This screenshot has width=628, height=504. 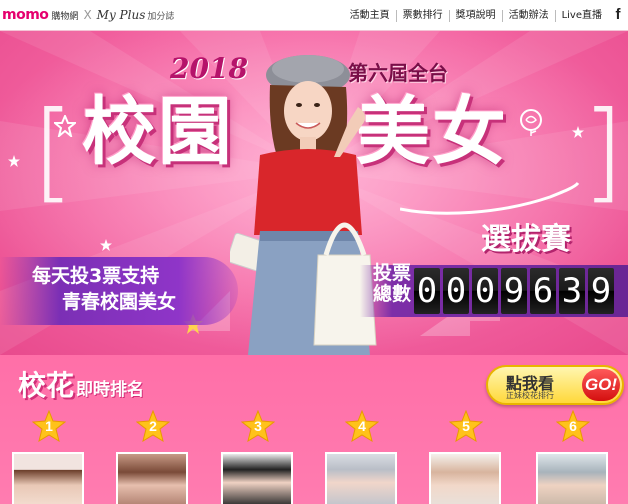 I want to click on nav-link-prizes: 獎項說明, so click(x=476, y=15).